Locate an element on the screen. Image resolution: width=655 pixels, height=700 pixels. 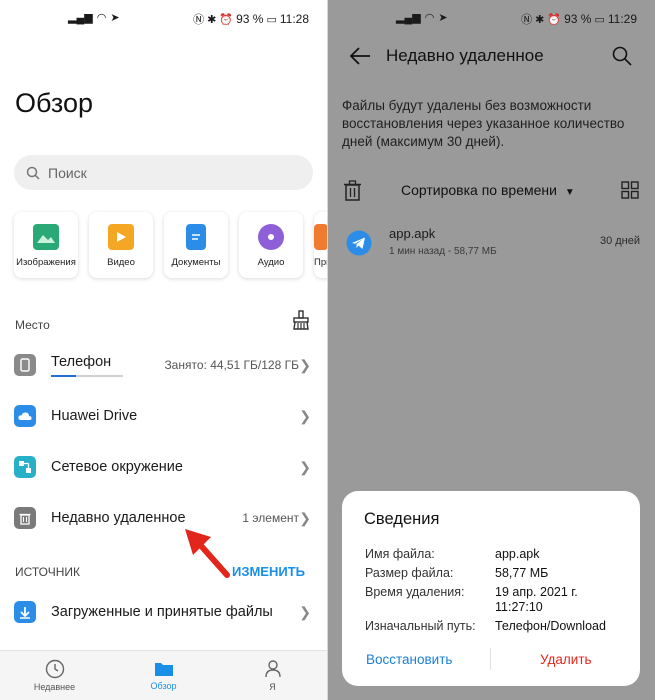
telegram-file-icon is located at coordinates (359, 243).